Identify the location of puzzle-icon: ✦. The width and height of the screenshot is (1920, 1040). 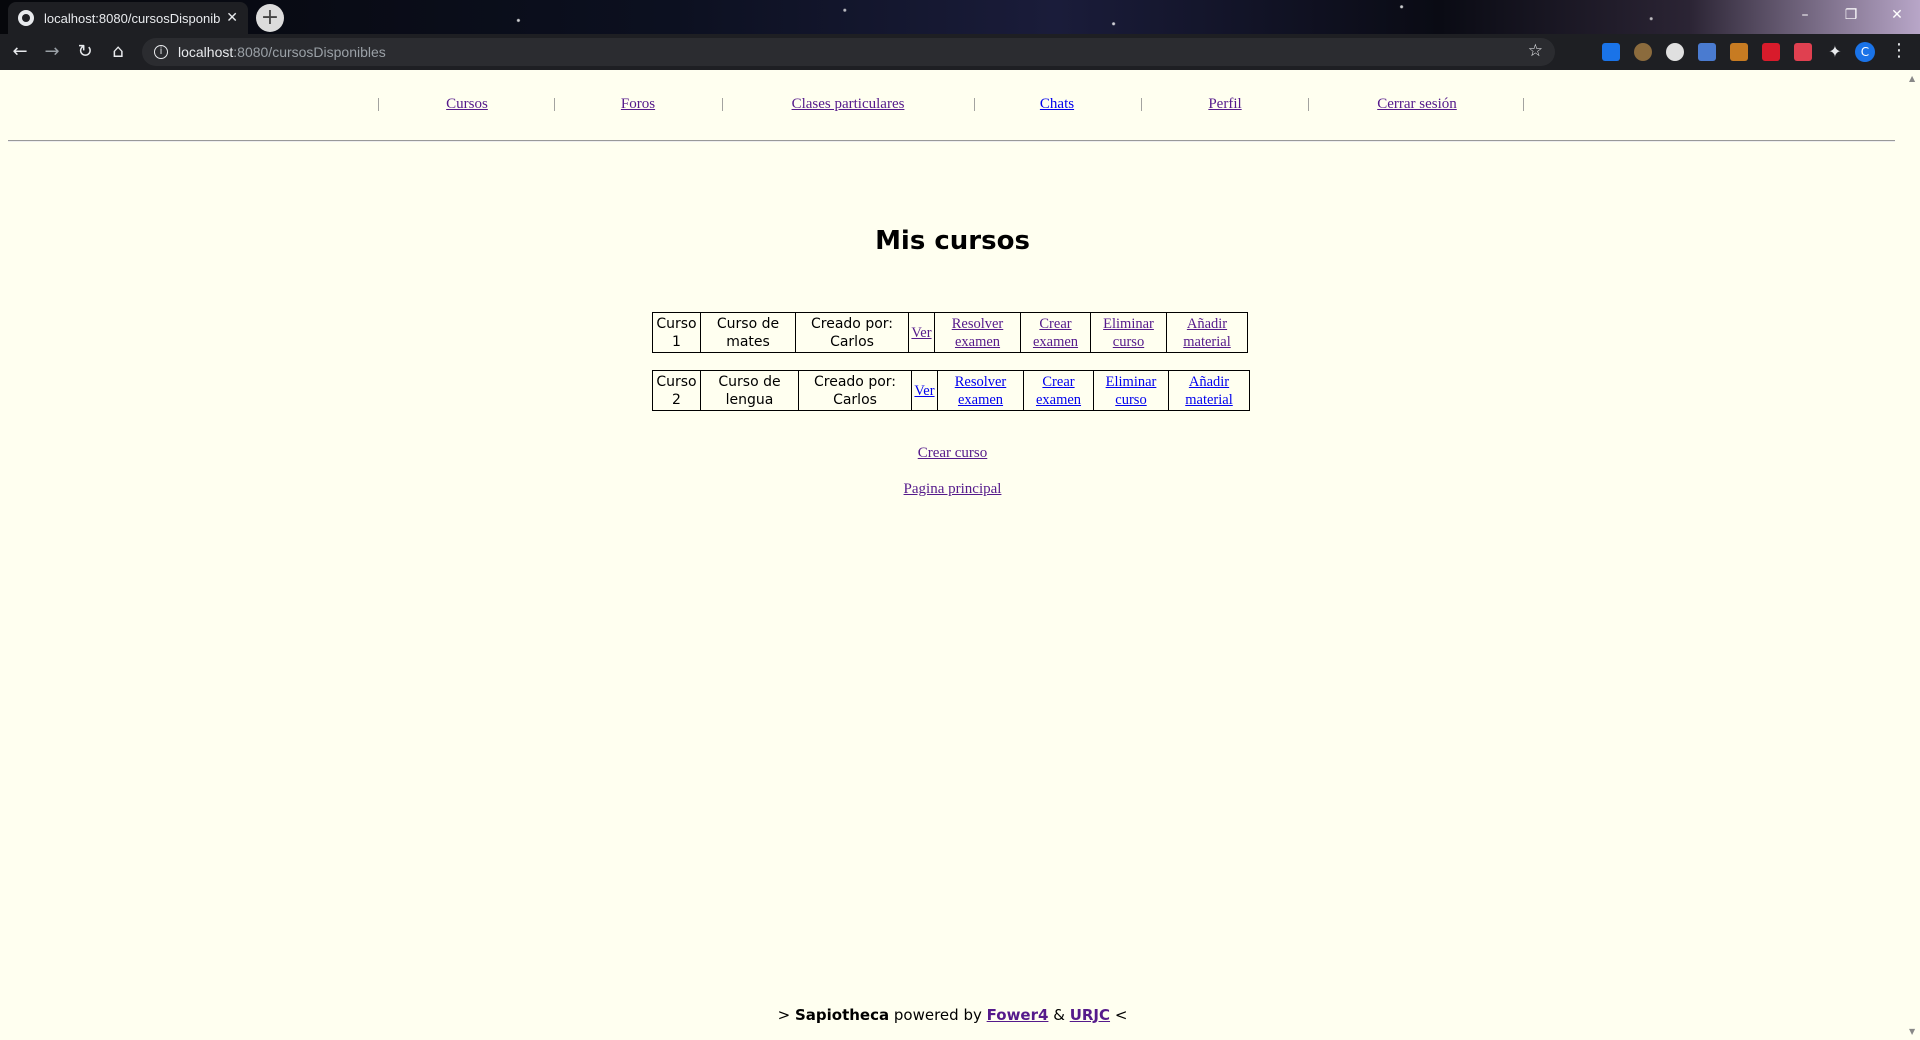
(1835, 52).